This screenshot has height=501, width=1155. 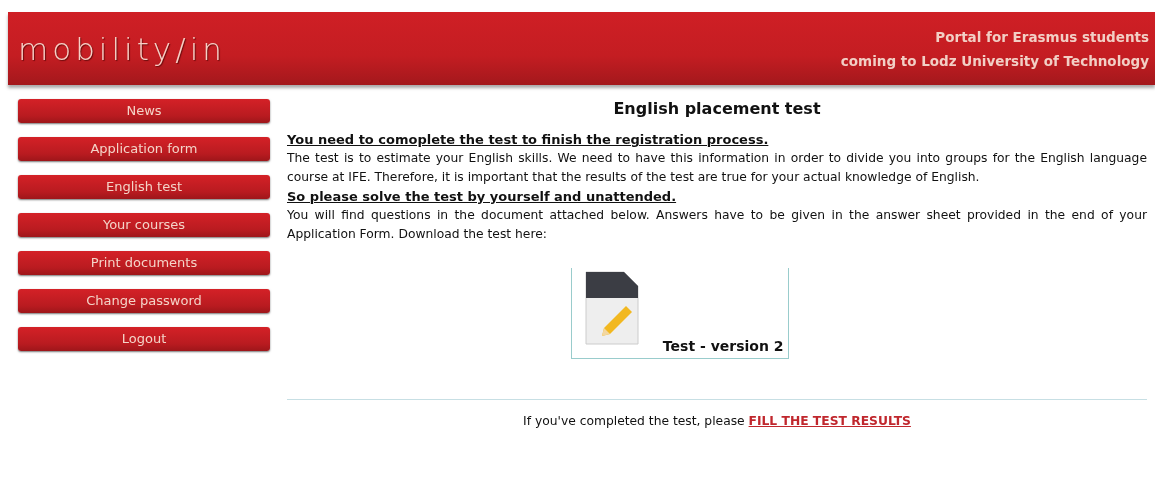 I want to click on results-link: FILL THE TEST RESULTS, so click(x=829, y=421).